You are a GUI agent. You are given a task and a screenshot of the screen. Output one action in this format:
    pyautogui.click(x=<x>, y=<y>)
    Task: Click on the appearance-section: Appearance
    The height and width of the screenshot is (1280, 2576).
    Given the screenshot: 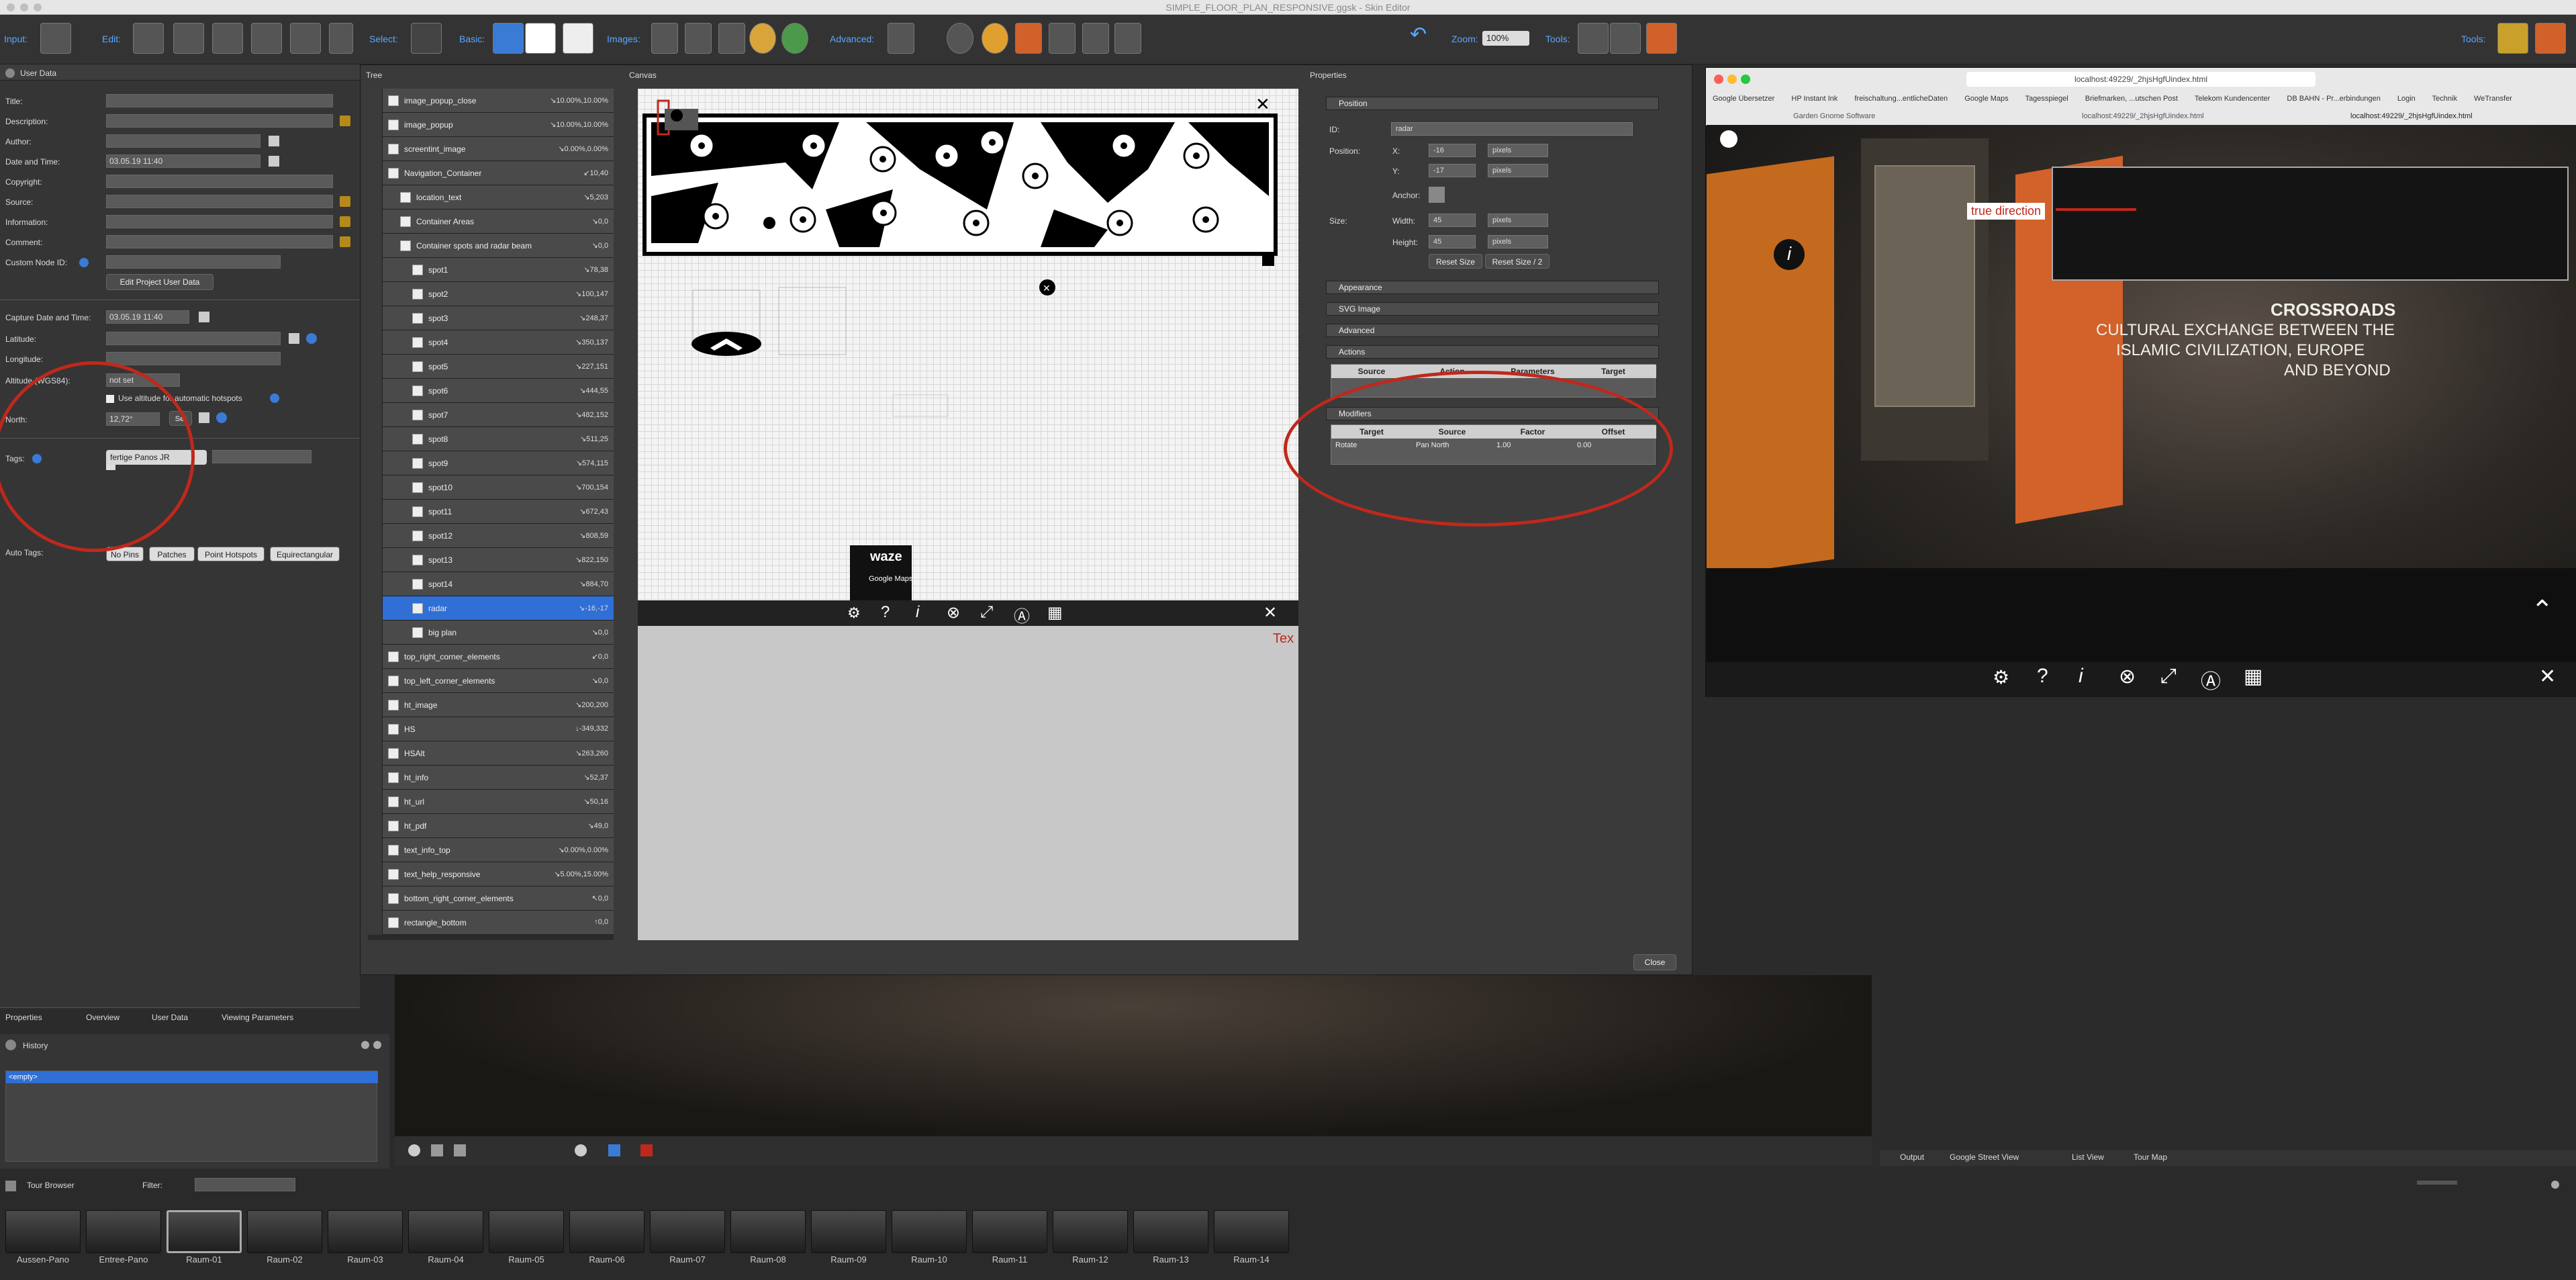 What is the action you would take?
    pyautogui.click(x=1492, y=287)
    